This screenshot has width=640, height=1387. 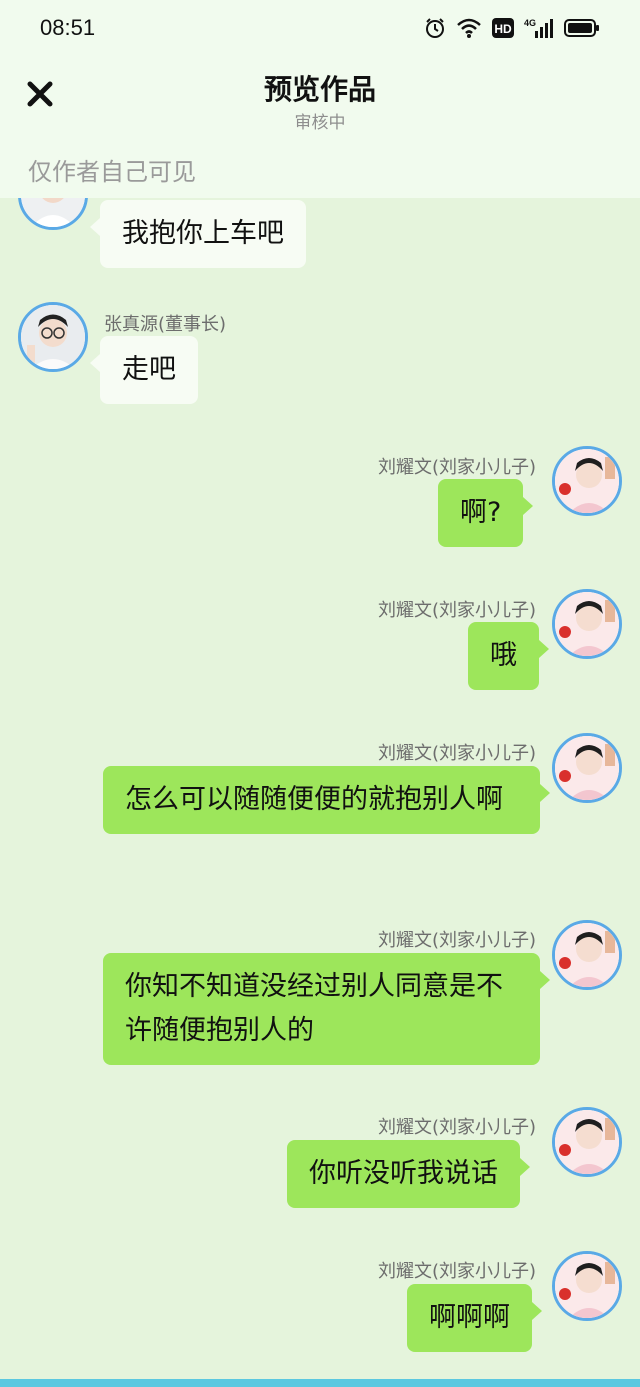 What do you see at coordinates (68, 27) in the screenshot?
I see `status-time: 08:51` at bounding box center [68, 27].